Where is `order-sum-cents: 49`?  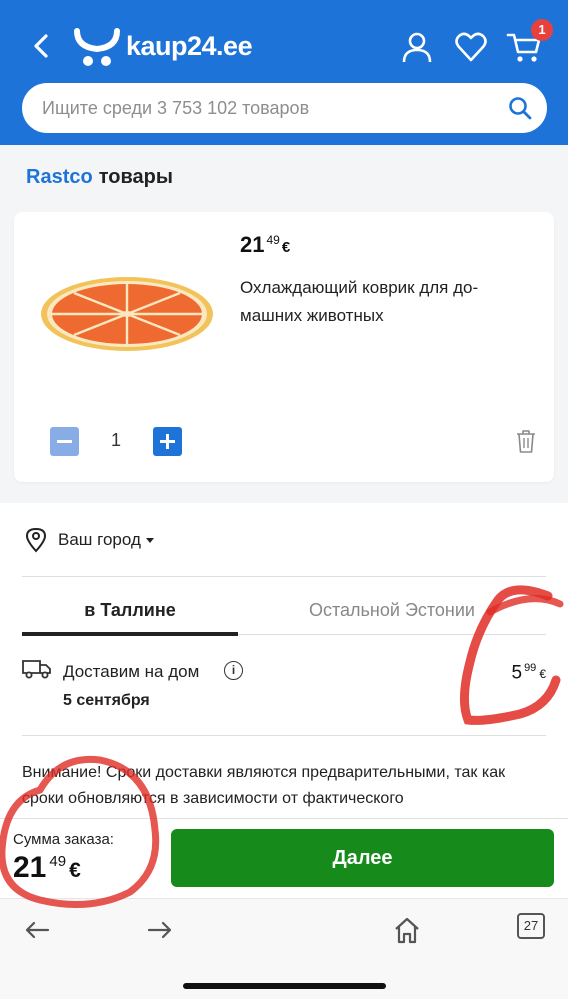 order-sum-cents: 49 is located at coordinates (58, 861).